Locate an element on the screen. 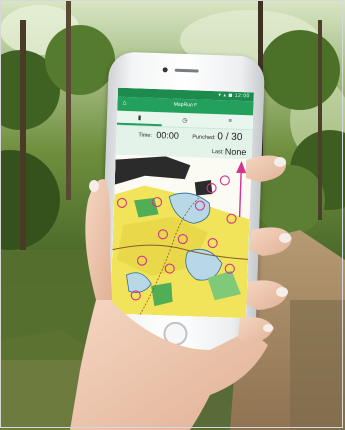  time-value: 00:00 is located at coordinates (168, 135).